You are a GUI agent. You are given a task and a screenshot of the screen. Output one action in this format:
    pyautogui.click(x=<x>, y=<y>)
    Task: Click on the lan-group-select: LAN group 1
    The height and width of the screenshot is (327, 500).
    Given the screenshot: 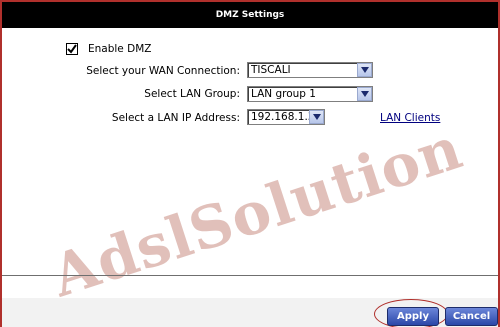 What is the action you would take?
    pyautogui.click(x=310, y=94)
    